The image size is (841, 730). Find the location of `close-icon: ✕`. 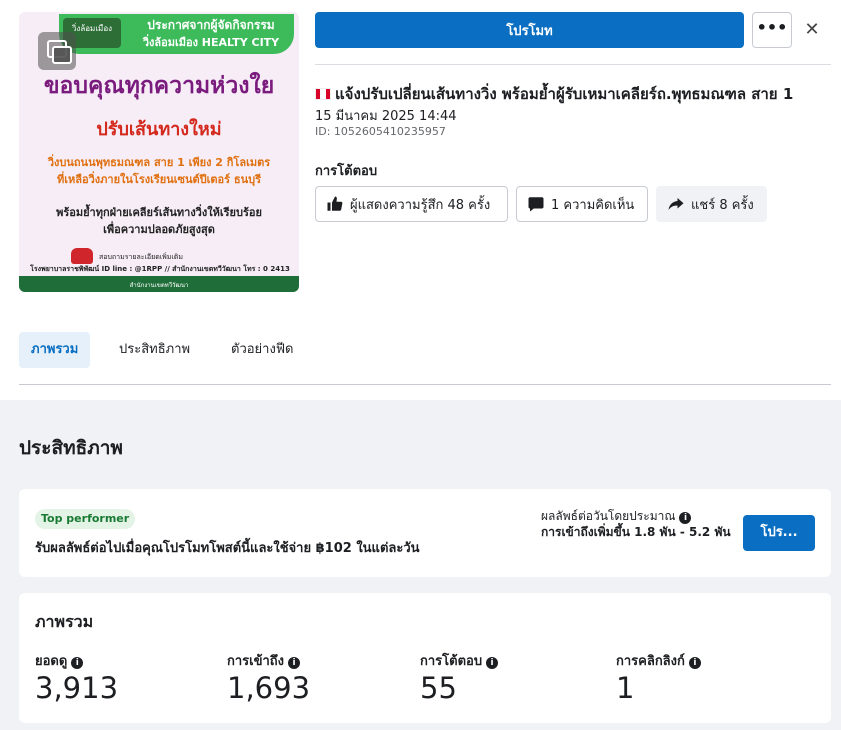

close-icon: ✕ is located at coordinates (812, 30).